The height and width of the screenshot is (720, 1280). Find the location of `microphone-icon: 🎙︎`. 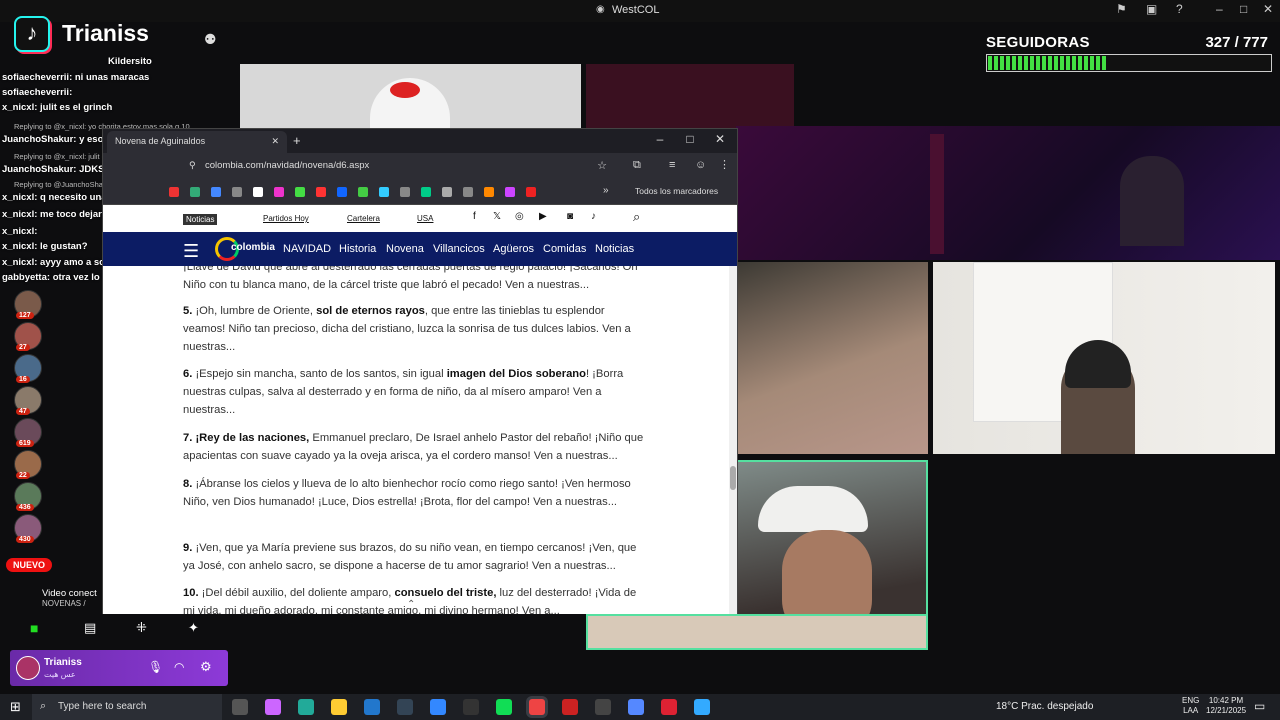

microphone-icon: 🎙︎ is located at coordinates (155, 667).